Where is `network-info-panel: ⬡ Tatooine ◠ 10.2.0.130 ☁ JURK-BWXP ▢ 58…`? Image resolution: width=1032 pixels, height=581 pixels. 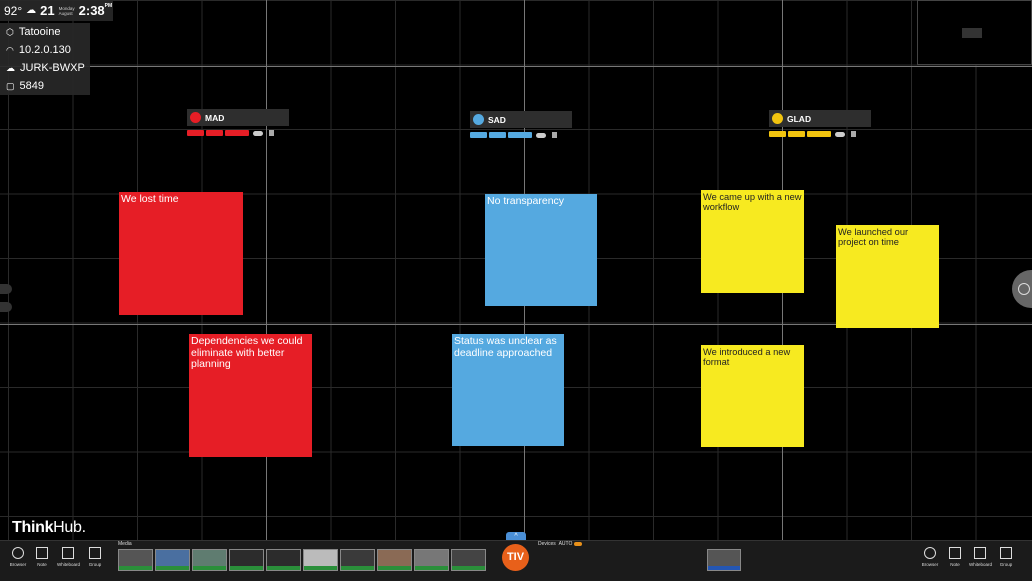
network-info-panel: ⬡ Tatooine ◠ 10.2.0.130 ☁ JURK-BWXP ▢ 58… is located at coordinates (45, 59).